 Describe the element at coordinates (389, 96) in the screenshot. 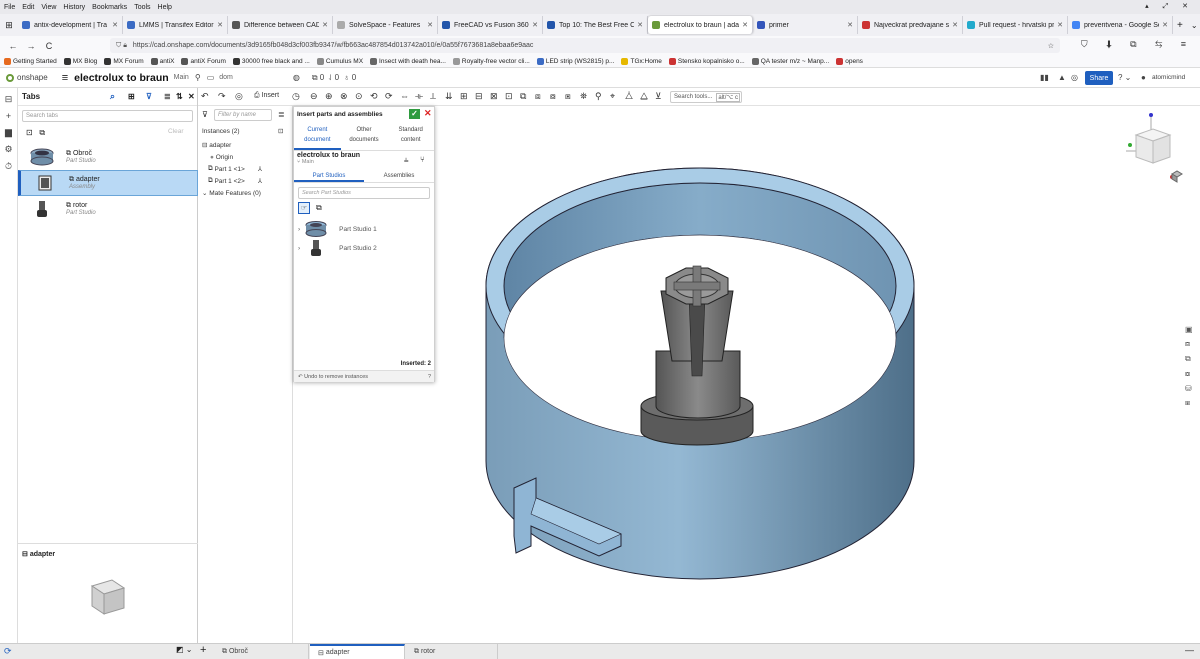

I see `pin-slot-mate-icon: ⟳` at that location.